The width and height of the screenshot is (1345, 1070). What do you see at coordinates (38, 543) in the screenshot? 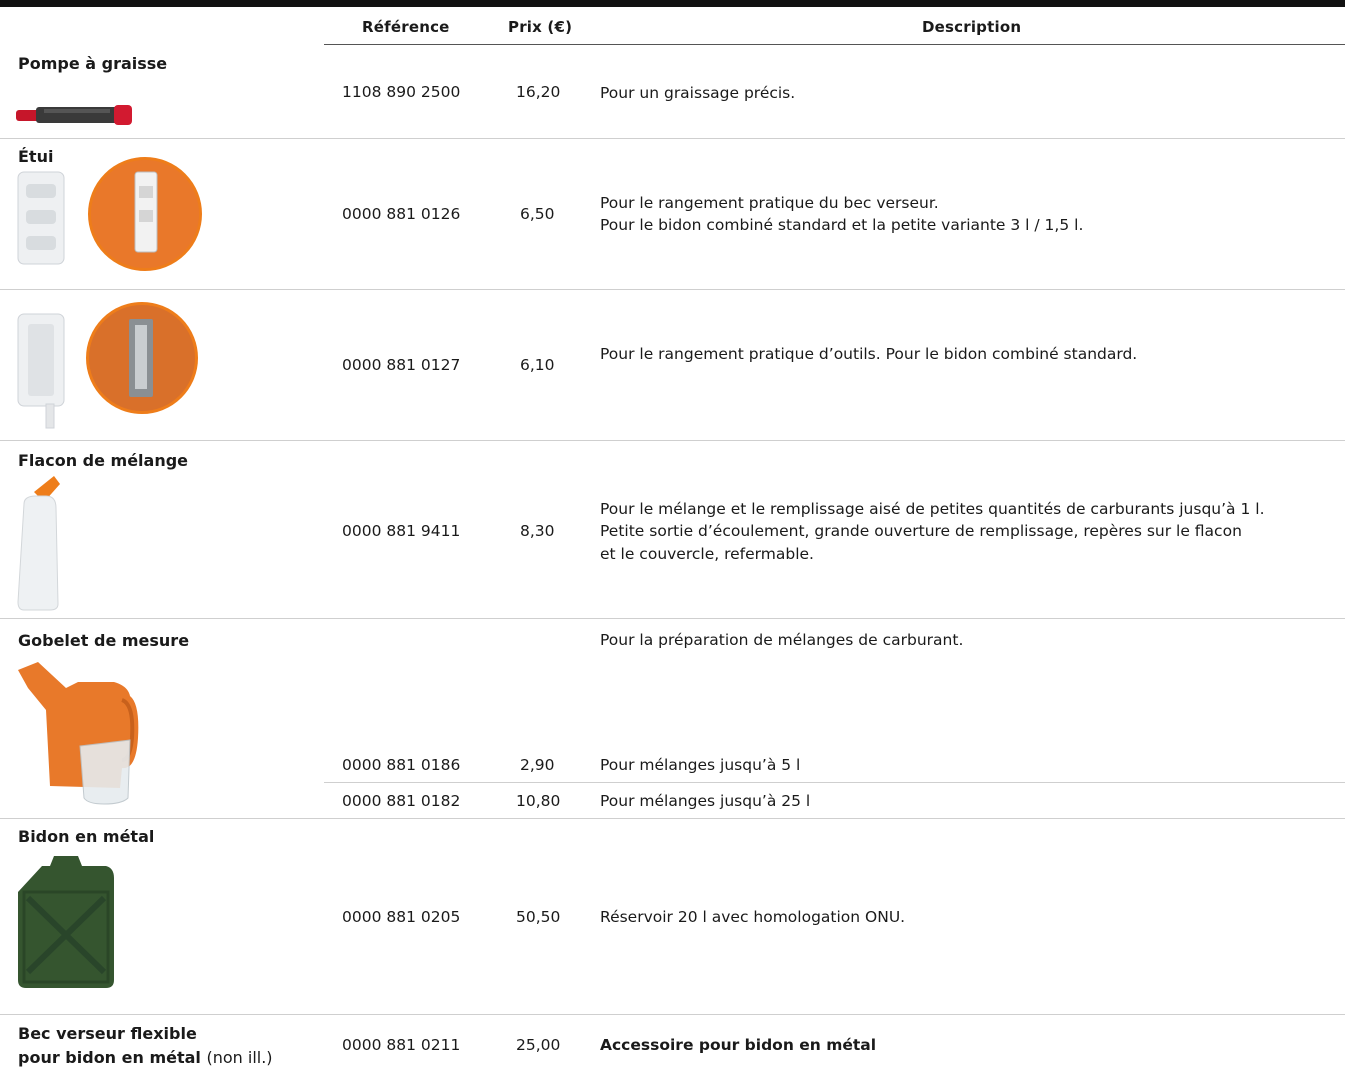
I see `mixing-bottle-image` at bounding box center [38, 543].